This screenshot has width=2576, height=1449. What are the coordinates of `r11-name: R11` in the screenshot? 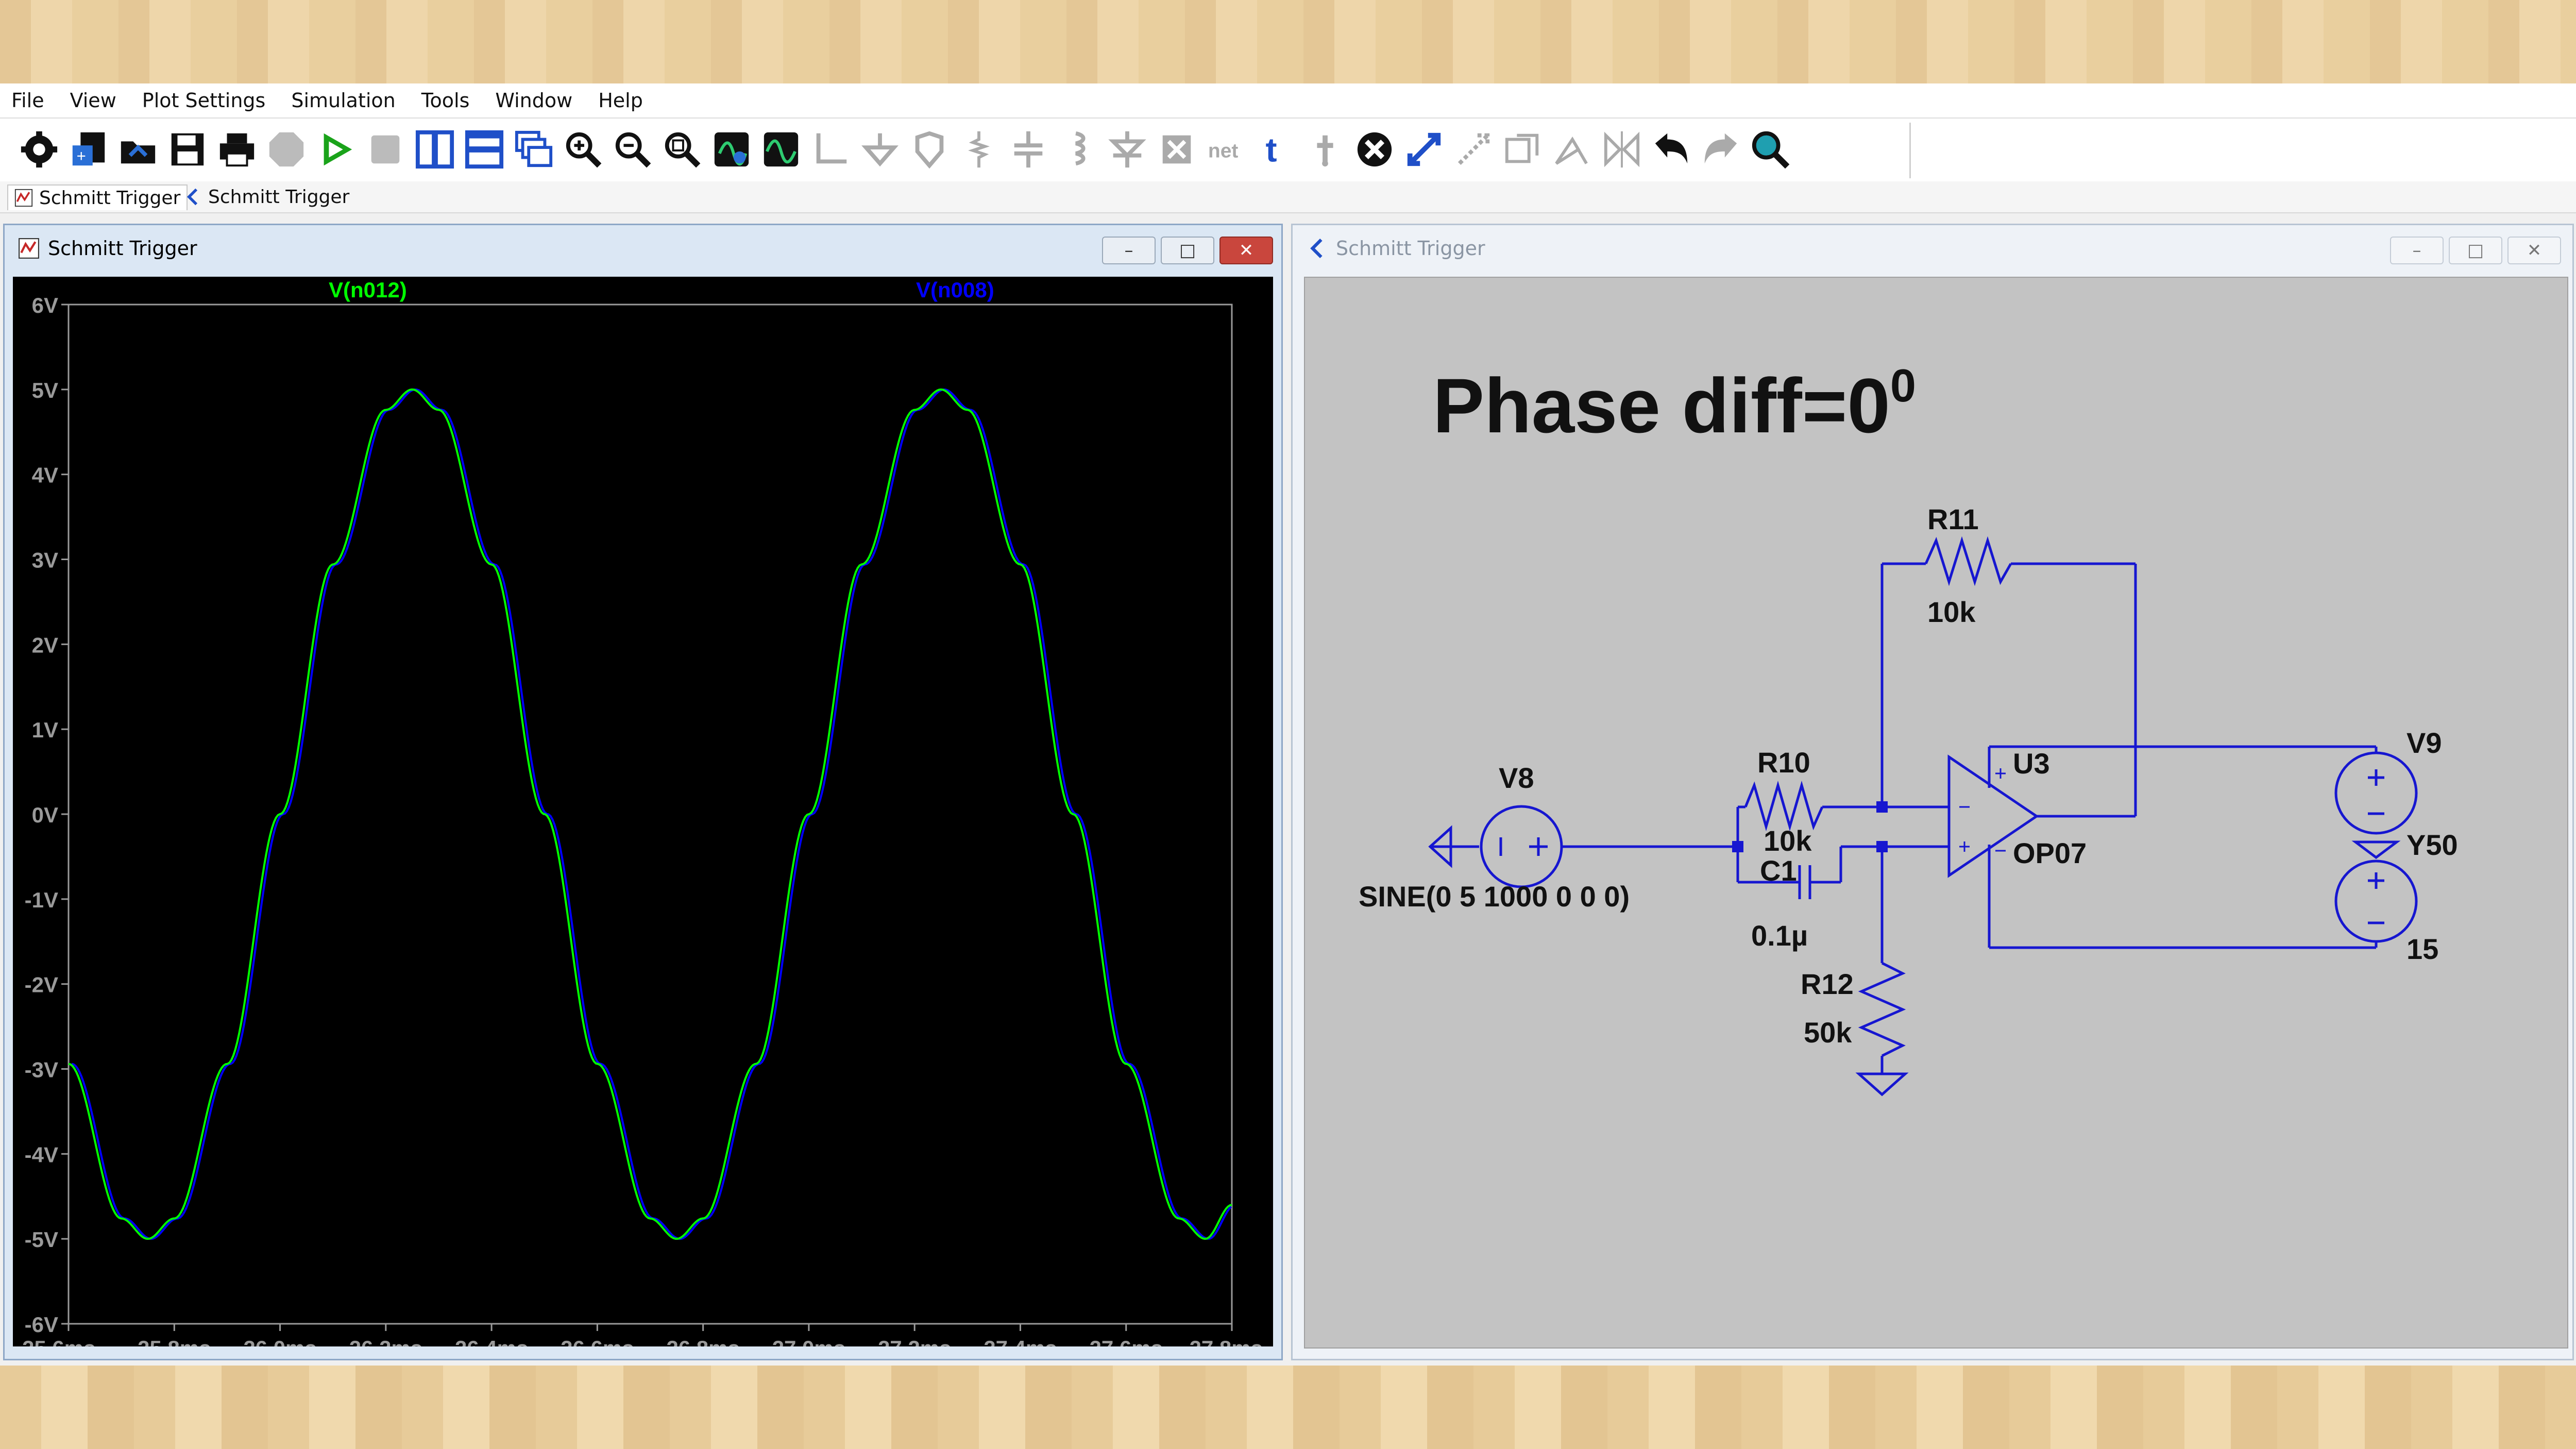 It's located at (1953, 519).